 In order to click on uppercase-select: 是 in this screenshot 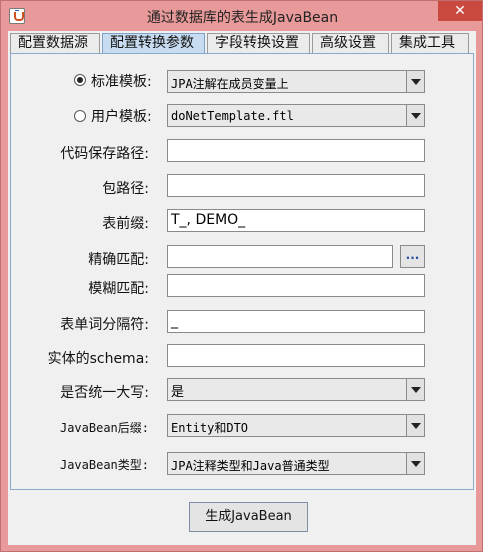, I will do `click(296, 389)`.